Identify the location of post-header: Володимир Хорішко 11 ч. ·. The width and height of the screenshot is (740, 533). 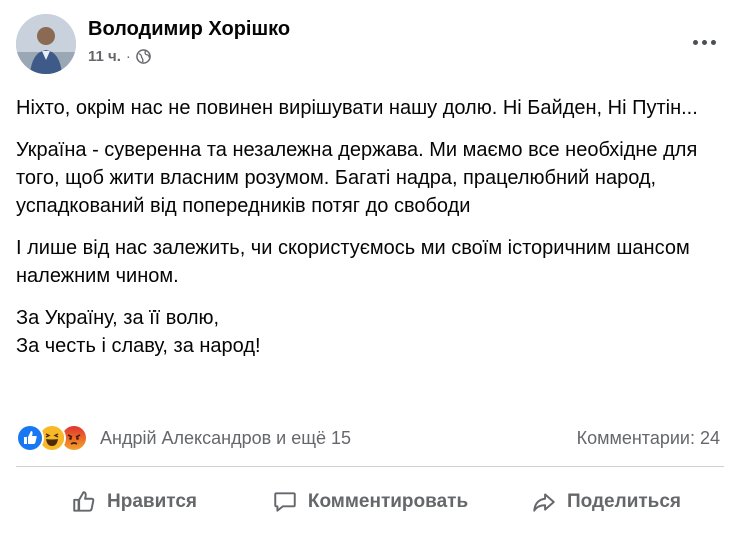
(370, 45).